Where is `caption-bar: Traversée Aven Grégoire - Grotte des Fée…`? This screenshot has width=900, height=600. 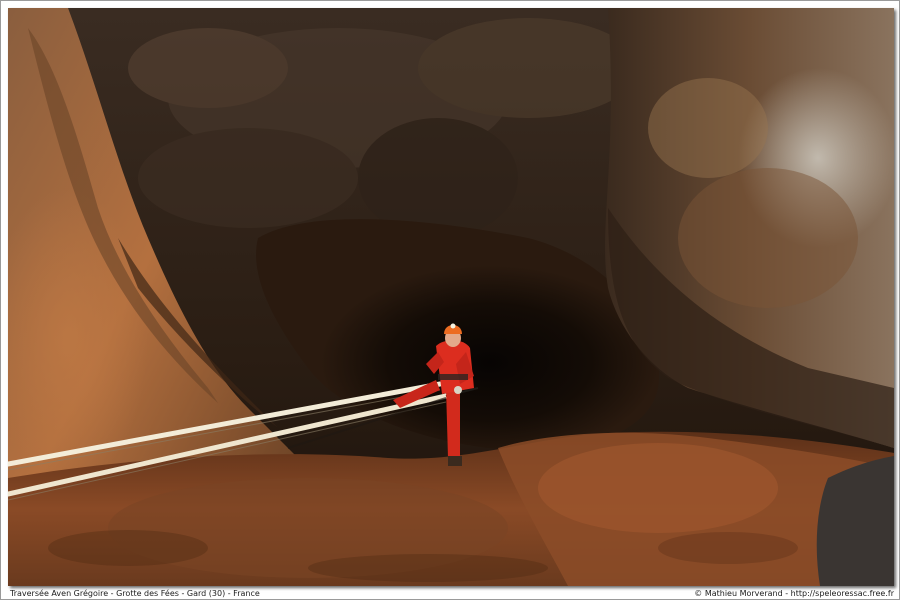 caption-bar: Traversée Aven Grégoire - Grotte des Fée… is located at coordinates (452, 594).